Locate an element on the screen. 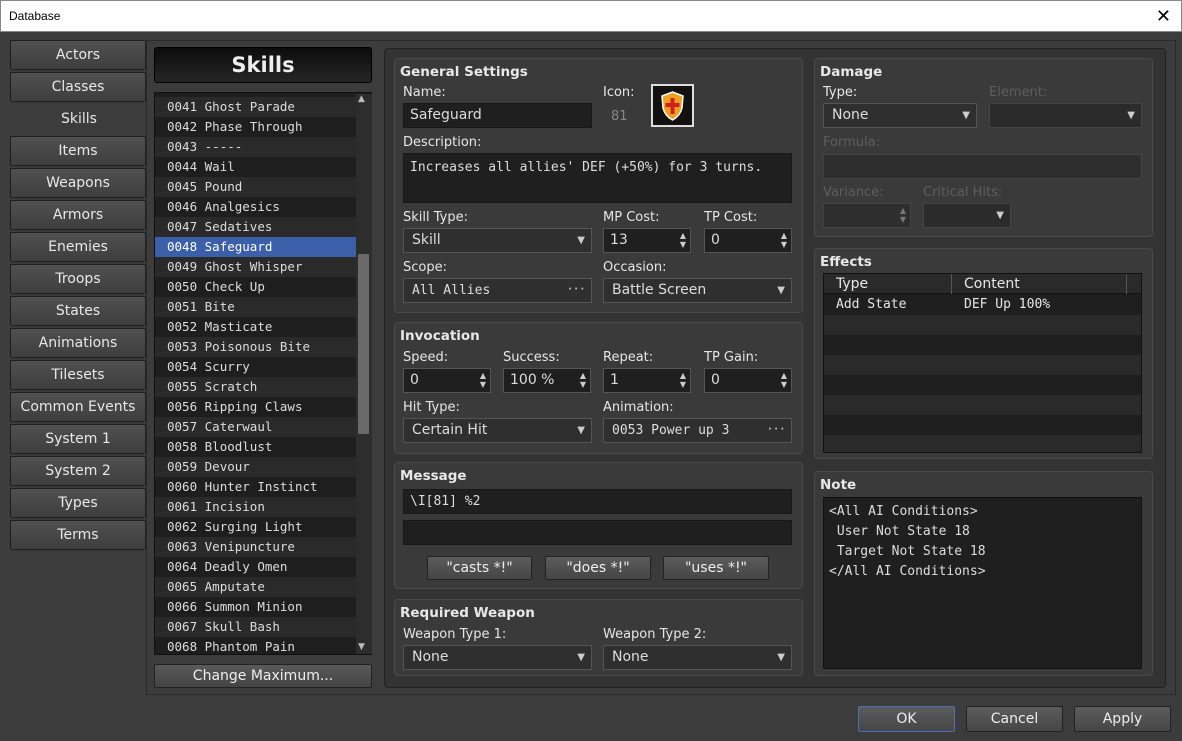 This screenshot has width=1182, height=741. animation-select: 0053 Power up 3 ··· is located at coordinates (697, 430).